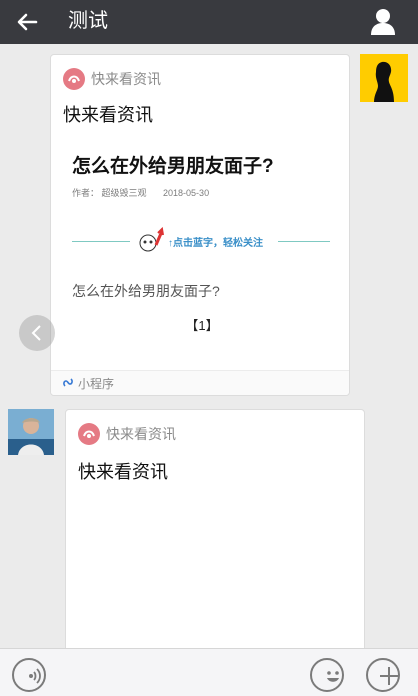 This screenshot has width=418, height=696. Describe the element at coordinates (304, 241) in the screenshot. I see `banner-line-right` at that location.